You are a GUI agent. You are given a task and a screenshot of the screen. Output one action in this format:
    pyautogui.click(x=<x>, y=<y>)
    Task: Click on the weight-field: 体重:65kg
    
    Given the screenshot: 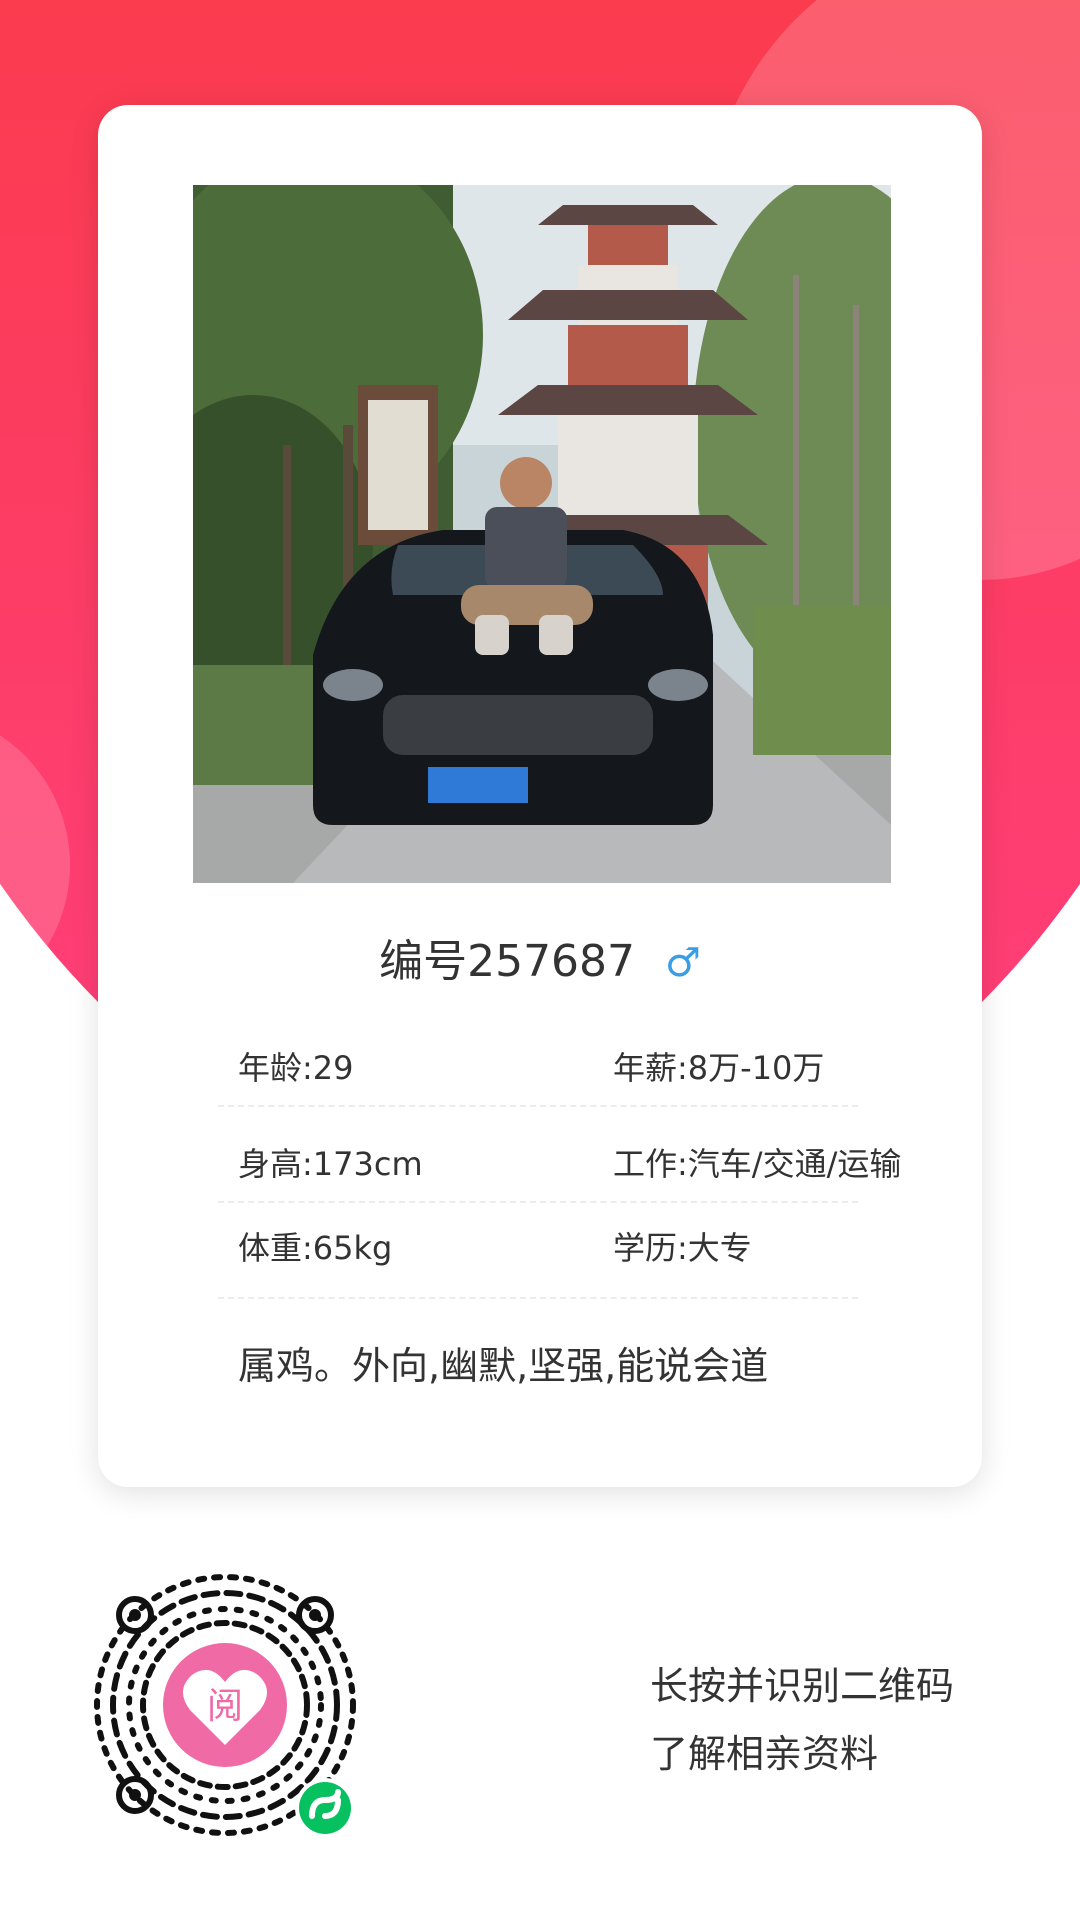 What is the action you would take?
    pyautogui.click(x=315, y=1248)
    